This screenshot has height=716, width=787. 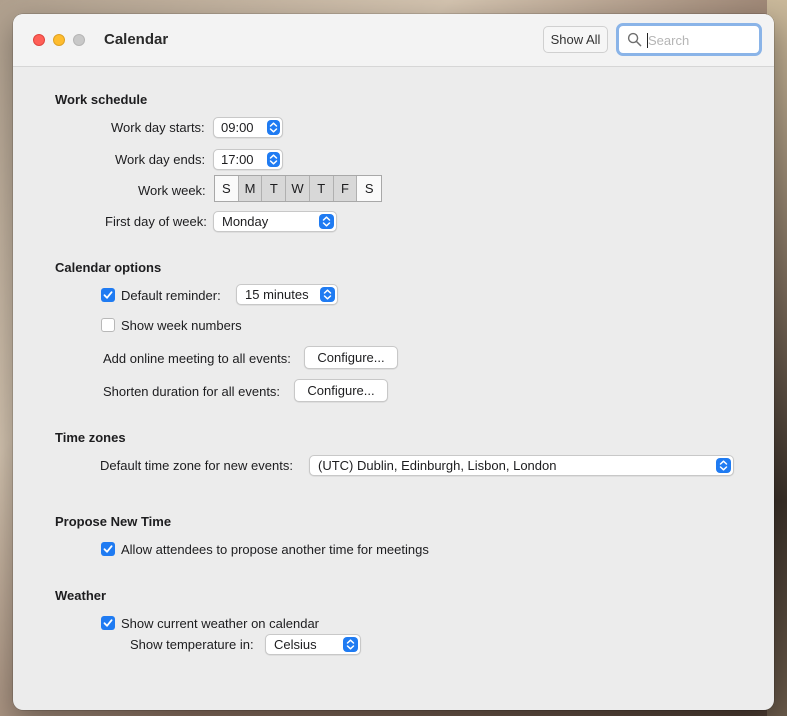 What do you see at coordinates (101, 99) in the screenshot?
I see `work-schedule-heading: Work schedule` at bounding box center [101, 99].